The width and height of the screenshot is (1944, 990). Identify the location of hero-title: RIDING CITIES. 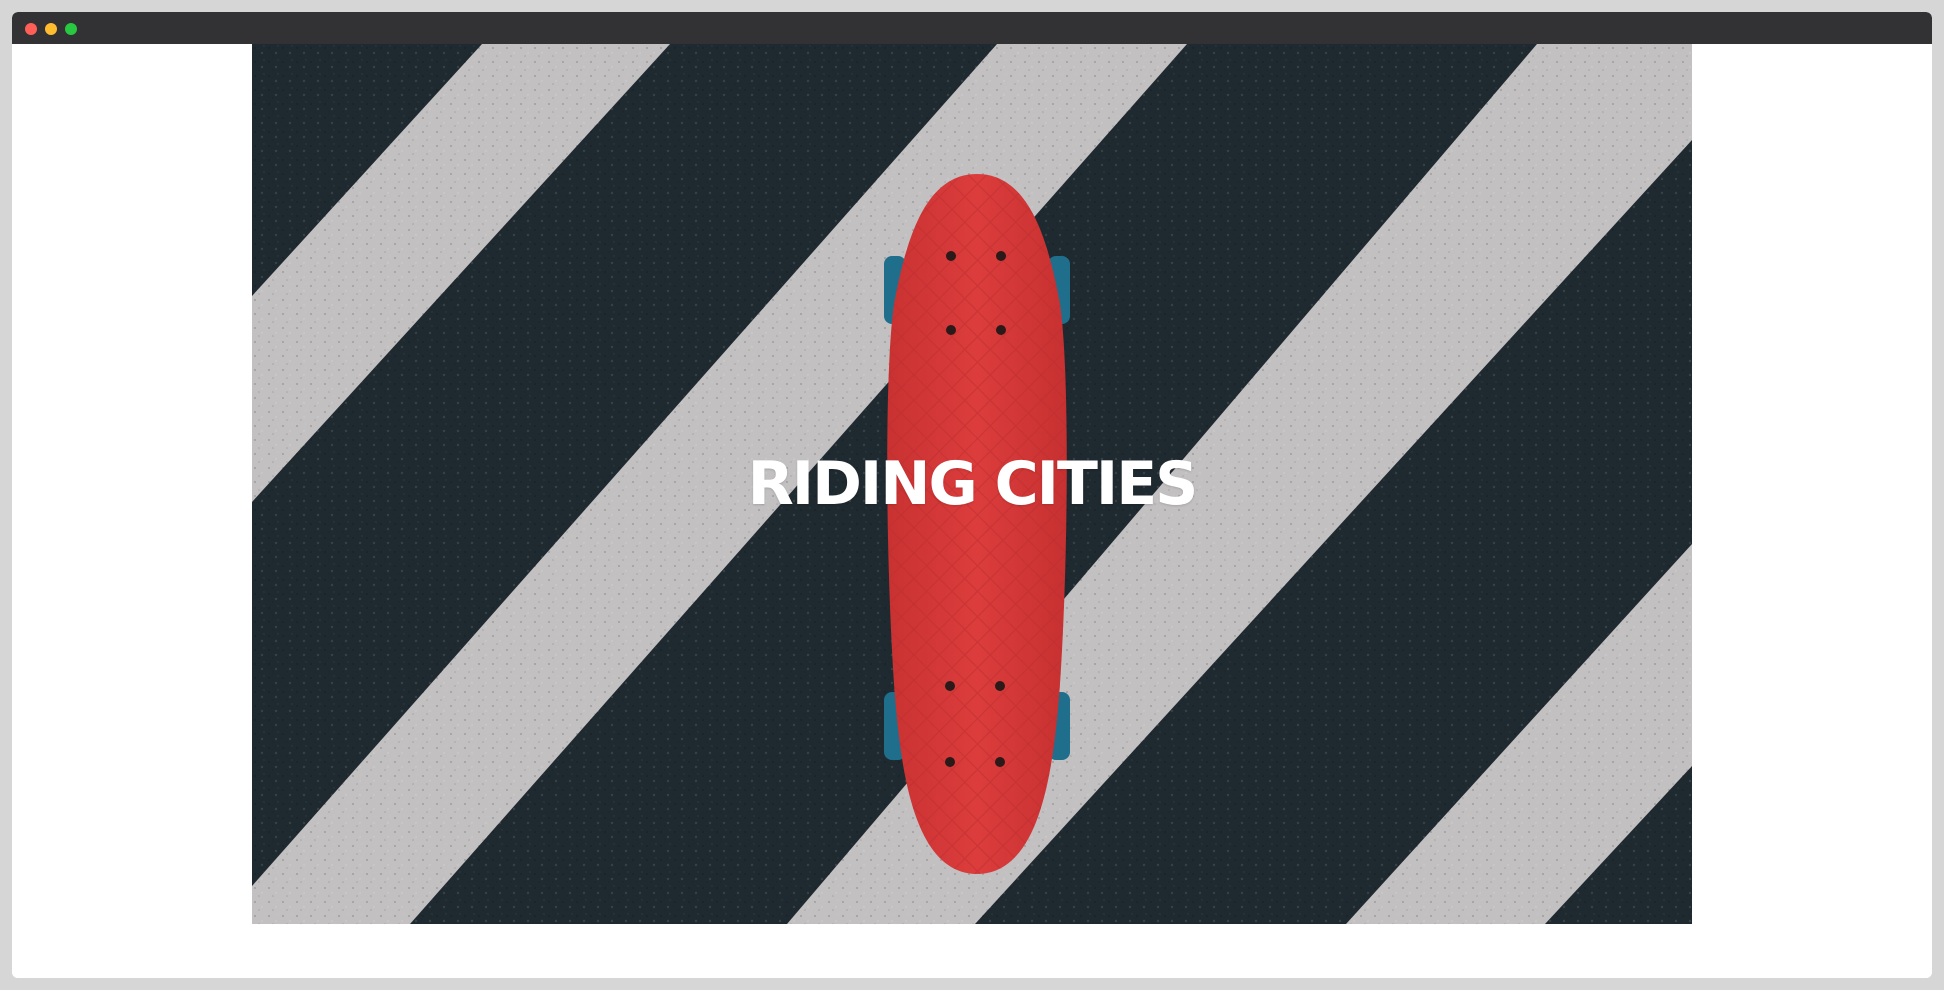
(973, 484).